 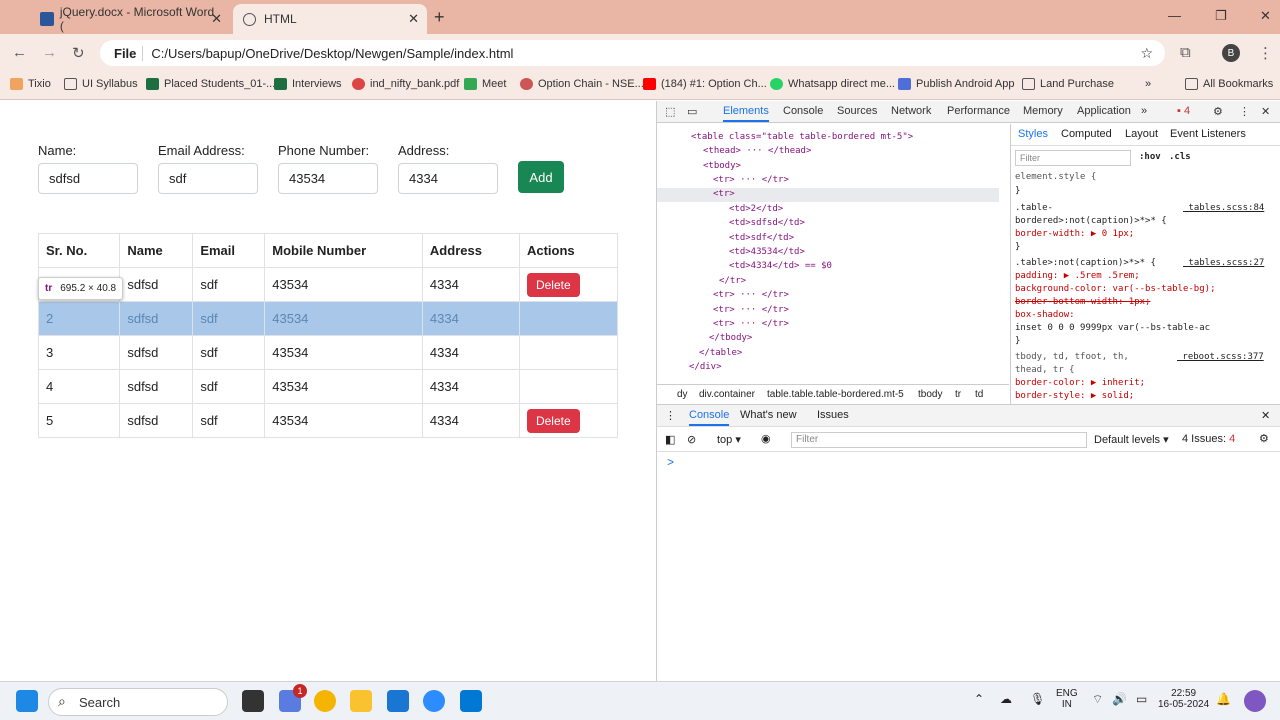 I want to click on bookmark-item: Land Purchase, so click(x=1068, y=84).